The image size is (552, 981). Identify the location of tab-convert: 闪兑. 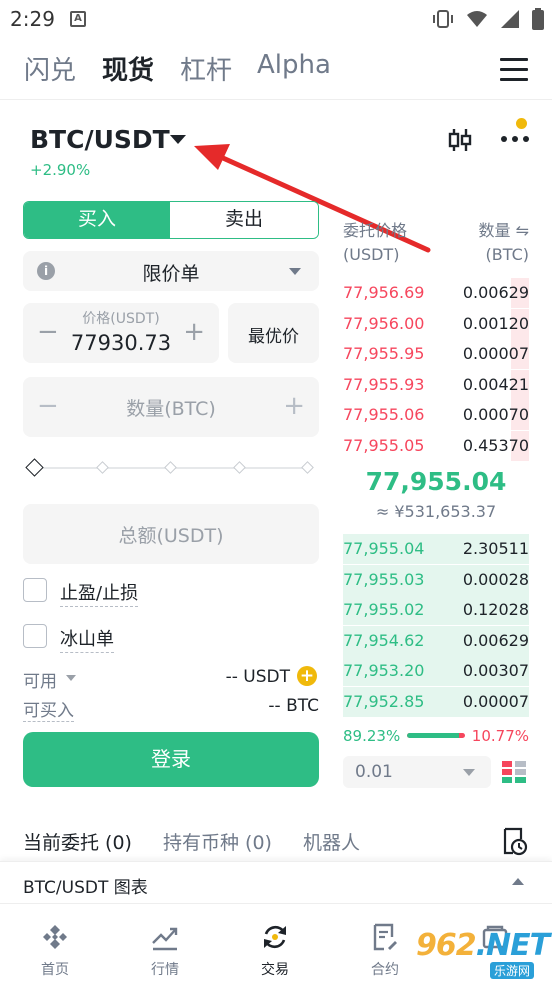
(50, 68).